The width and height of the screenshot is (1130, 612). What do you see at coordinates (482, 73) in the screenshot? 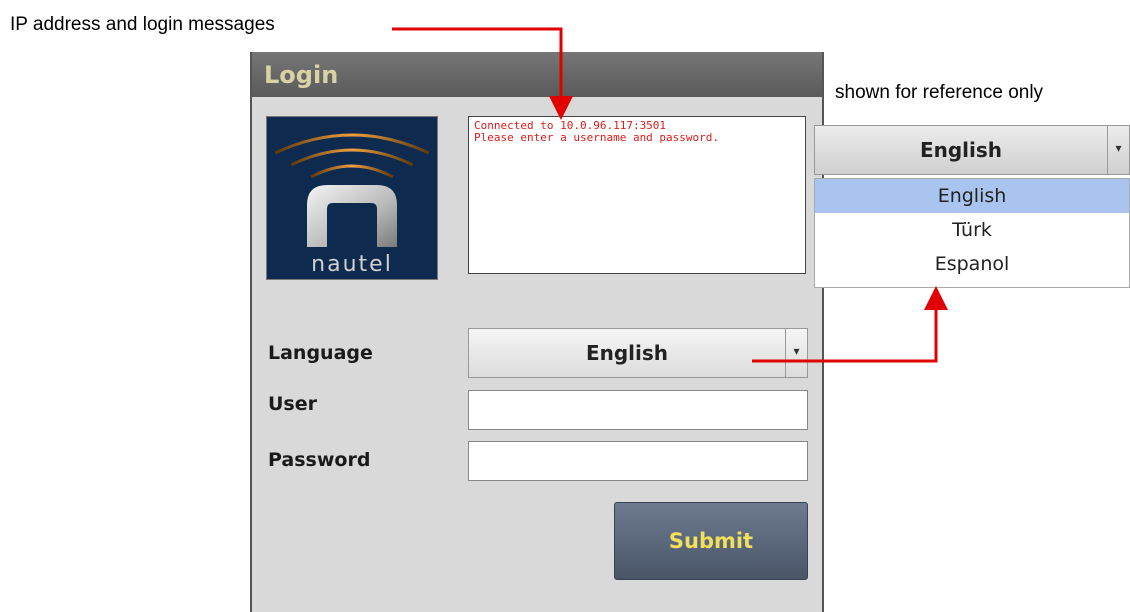
I see `arrow-to-message-box` at bounding box center [482, 73].